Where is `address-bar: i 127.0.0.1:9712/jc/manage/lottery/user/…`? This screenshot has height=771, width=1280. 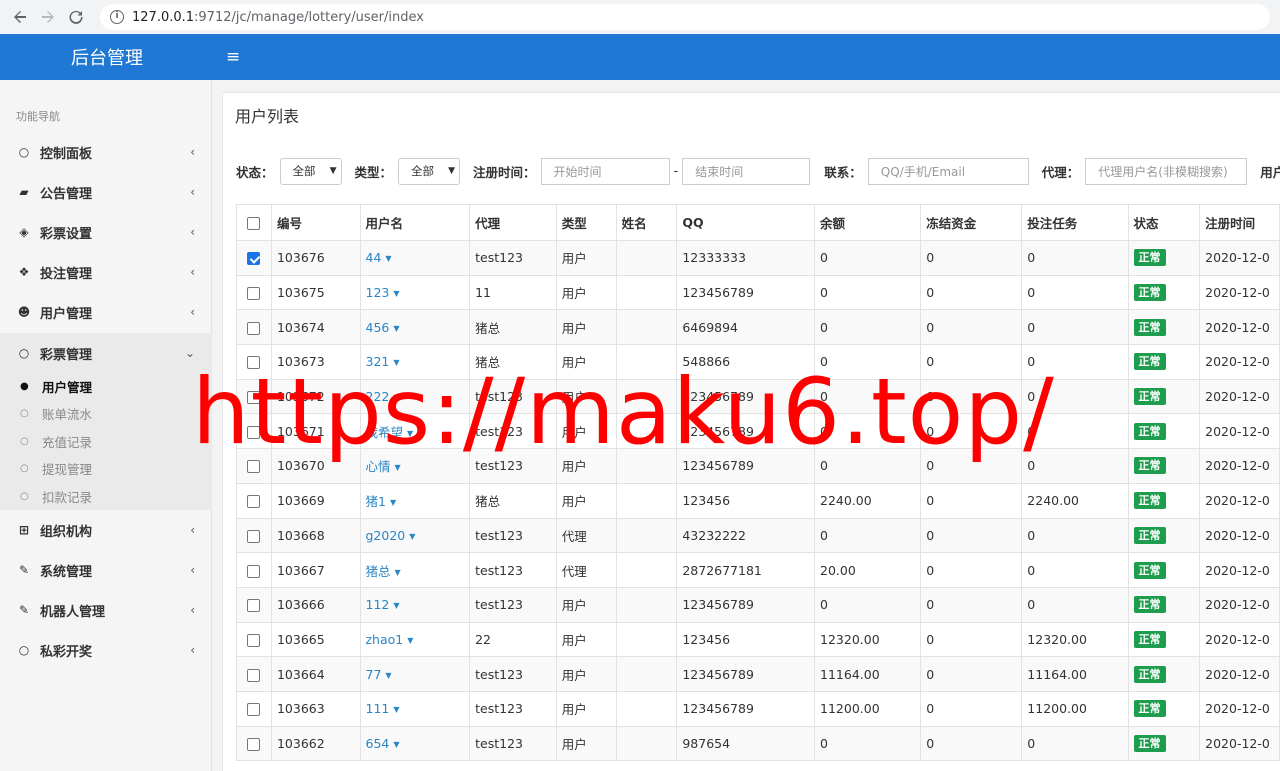 address-bar: i 127.0.0.1:9712/jc/manage/lottery/user/… is located at coordinates (685, 17).